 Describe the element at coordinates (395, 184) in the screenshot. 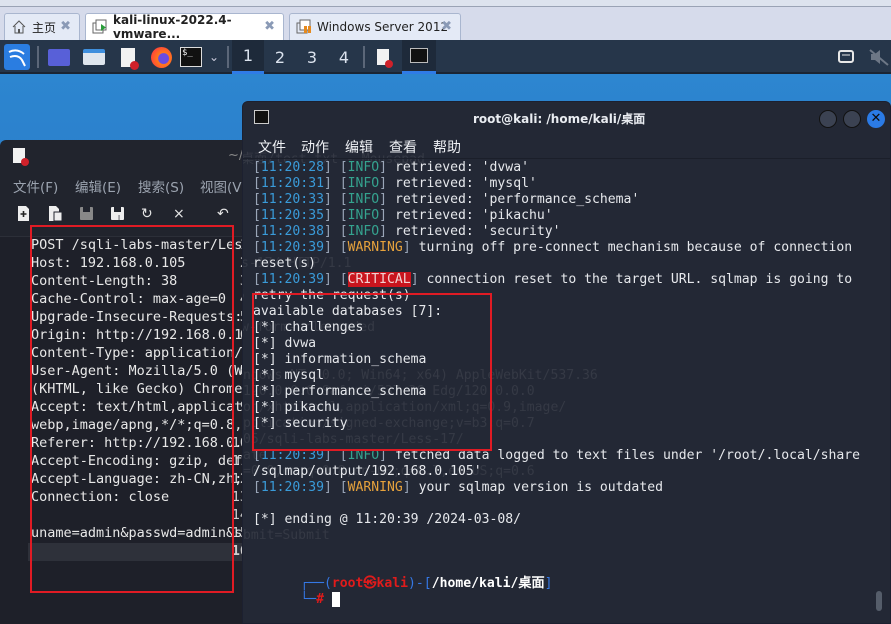

I see `terminal-line: [11:20:31] [INFO] retrieved: 'mysql'` at that location.